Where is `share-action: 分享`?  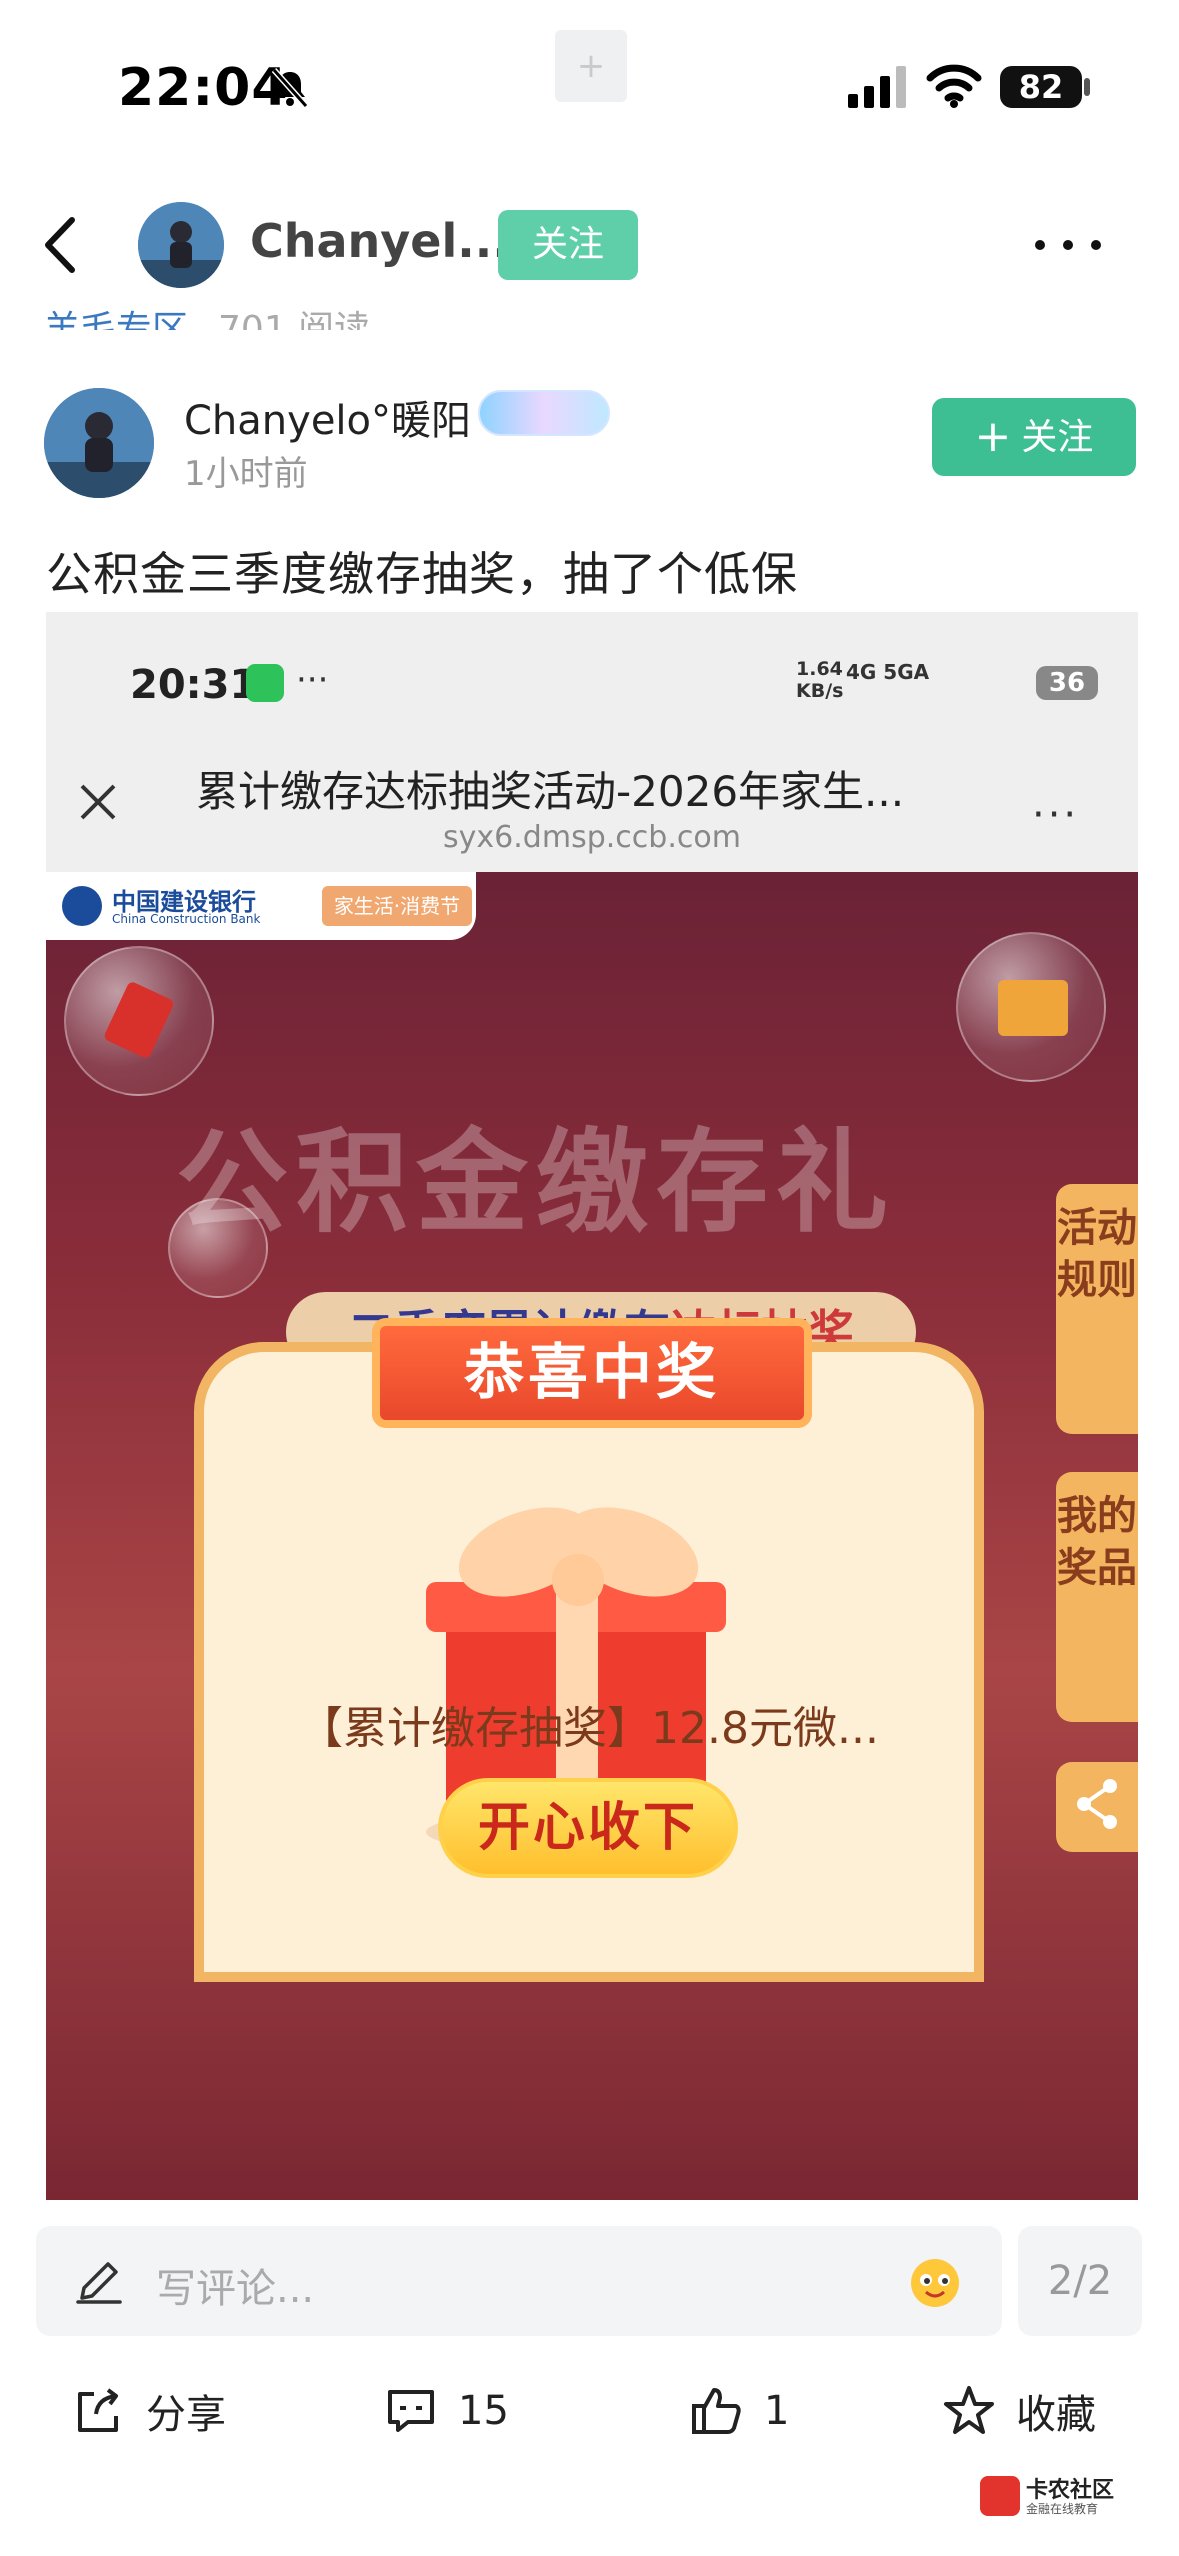 share-action: 分享 is located at coordinates (149, 2411).